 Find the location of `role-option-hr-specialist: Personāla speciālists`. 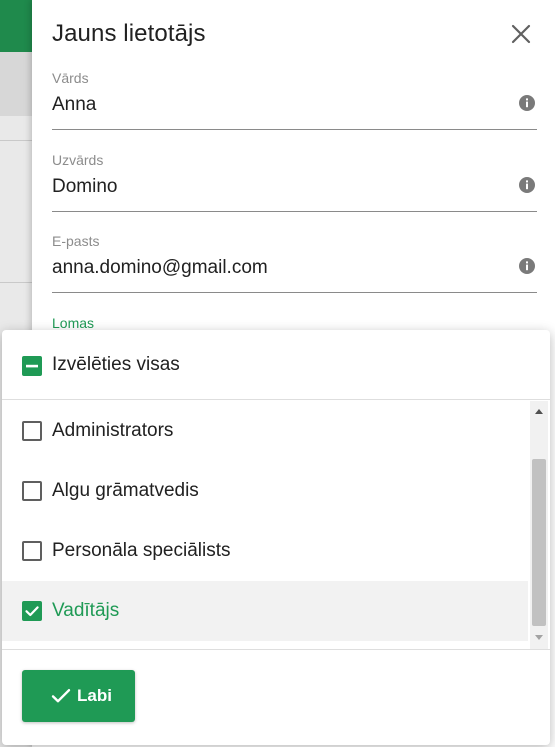

role-option-hr-specialist: Personāla speciālists is located at coordinates (265, 551).